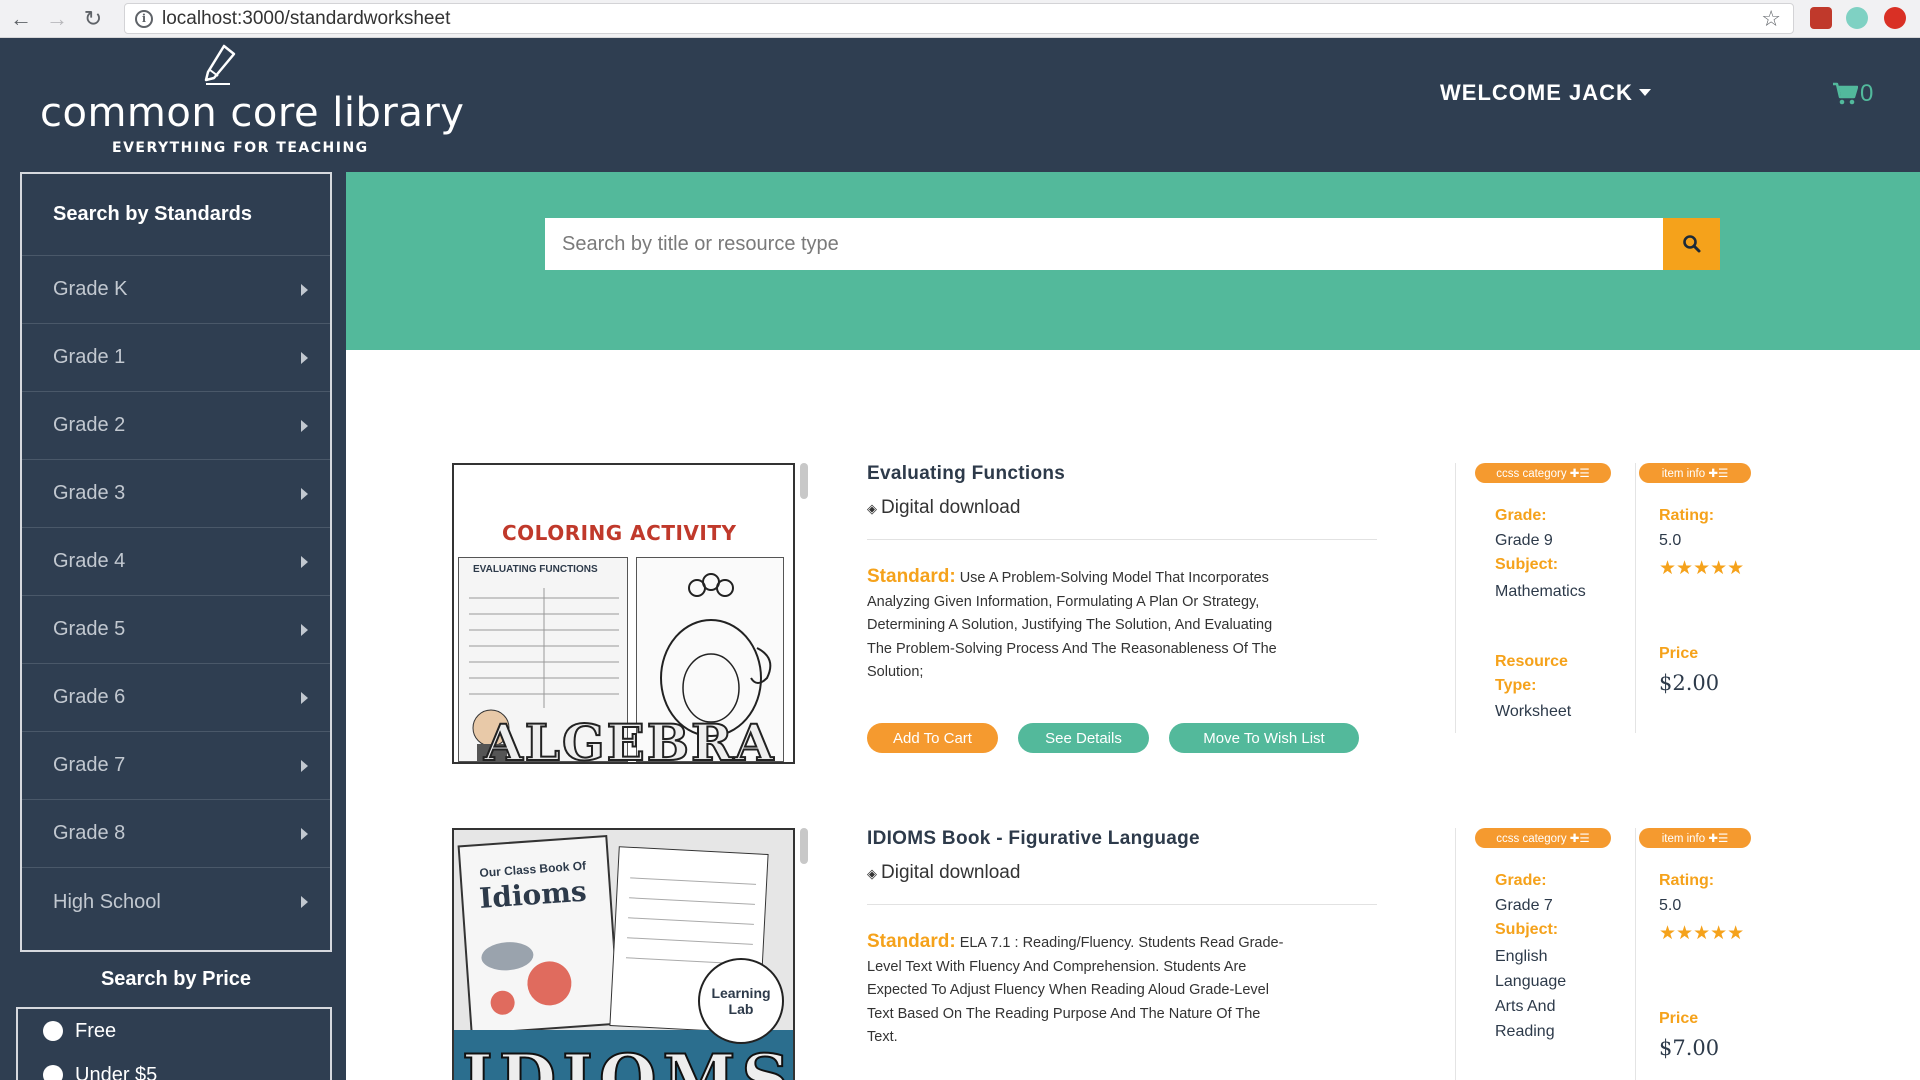  What do you see at coordinates (966, 474) in the screenshot?
I see `product-title: Evaluating Functions` at bounding box center [966, 474].